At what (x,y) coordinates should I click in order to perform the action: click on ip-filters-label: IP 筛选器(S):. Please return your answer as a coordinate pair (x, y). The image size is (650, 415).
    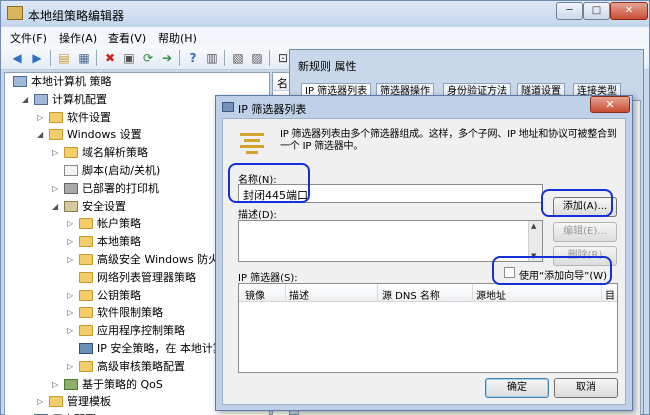
    Looking at the image, I should click on (268, 278).